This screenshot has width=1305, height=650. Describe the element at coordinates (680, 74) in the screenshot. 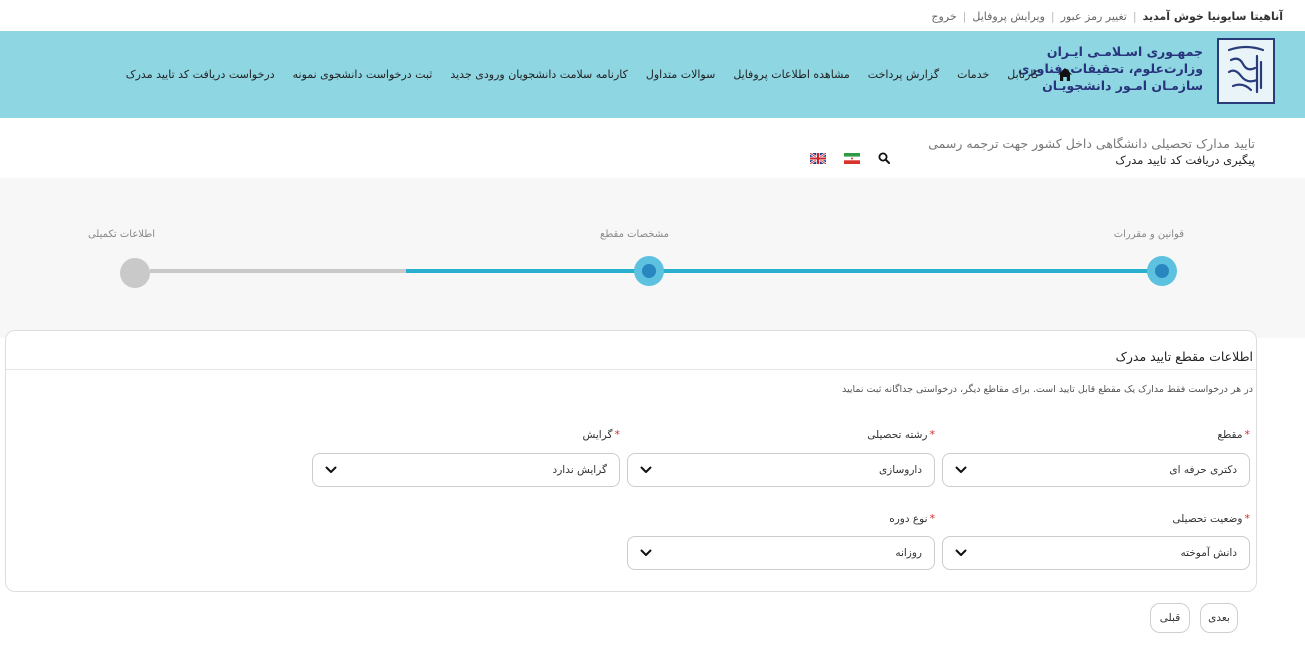

I see `nav-item-faq: سوالات متداول` at that location.